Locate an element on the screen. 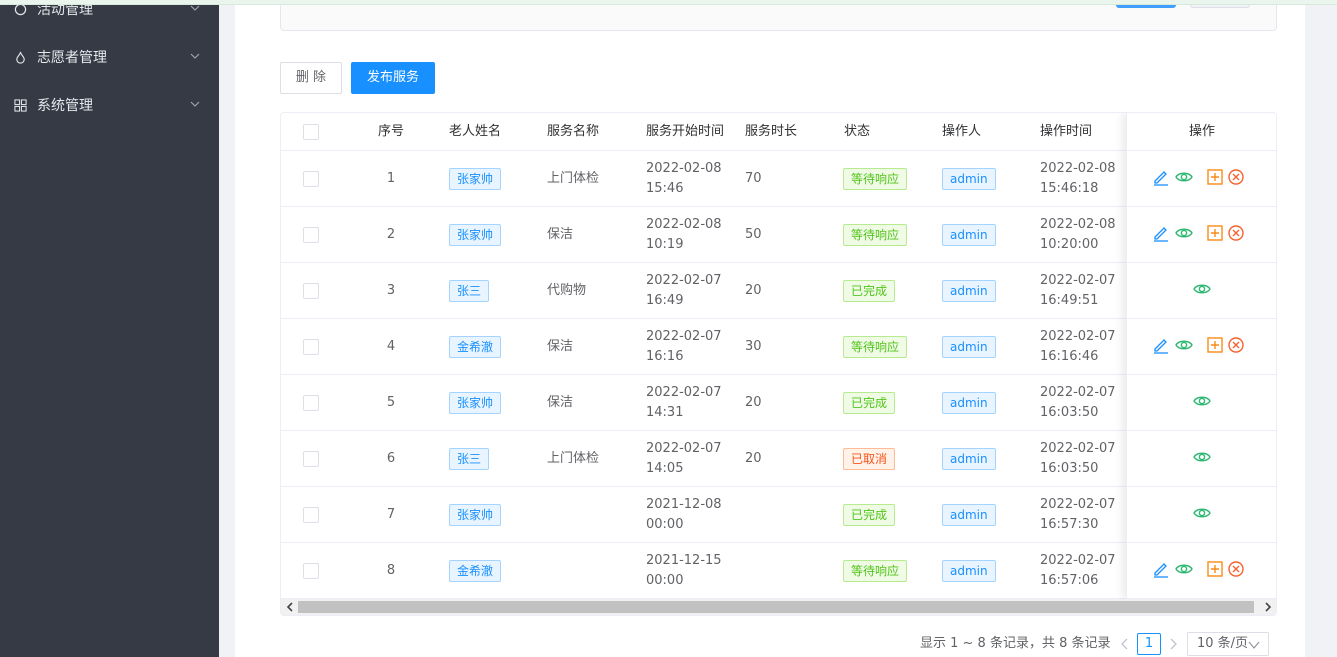 The image size is (1337, 657). publish-service-button: 发布服务 is located at coordinates (393, 78).